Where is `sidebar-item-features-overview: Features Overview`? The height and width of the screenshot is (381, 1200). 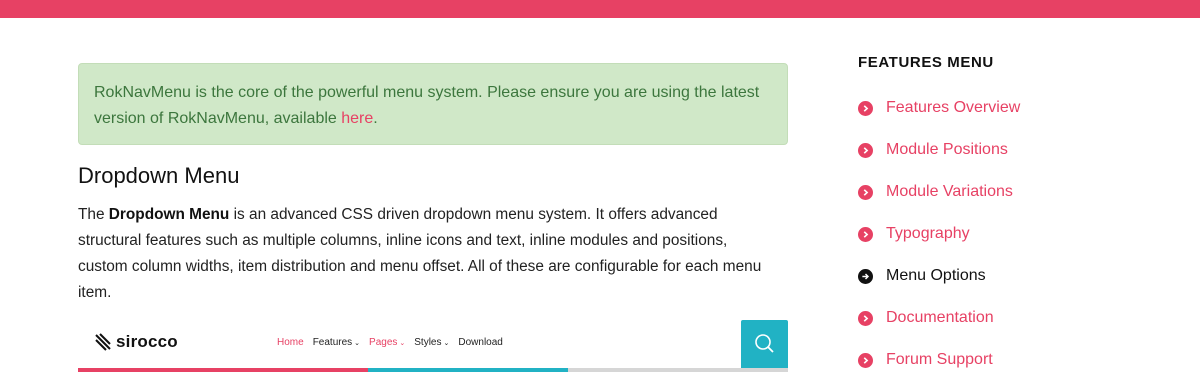 sidebar-item-features-overview: Features Overview is located at coordinates (939, 108).